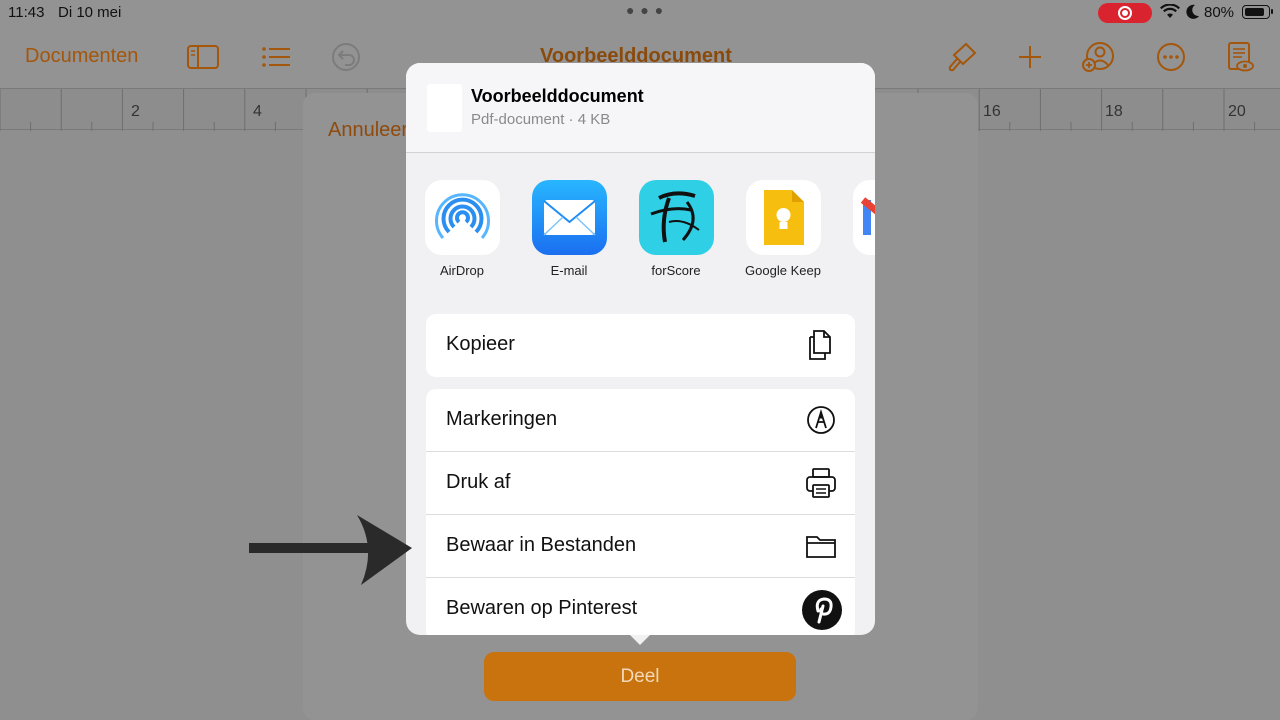 The width and height of the screenshot is (1280, 720). I want to click on action-markup: Markeringen, so click(640, 420).